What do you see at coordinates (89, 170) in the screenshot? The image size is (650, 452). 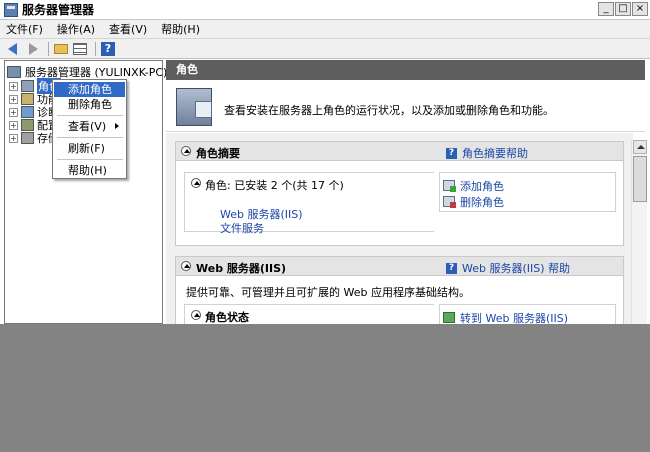 I see `context-menu-help: 帮助(H)` at bounding box center [89, 170].